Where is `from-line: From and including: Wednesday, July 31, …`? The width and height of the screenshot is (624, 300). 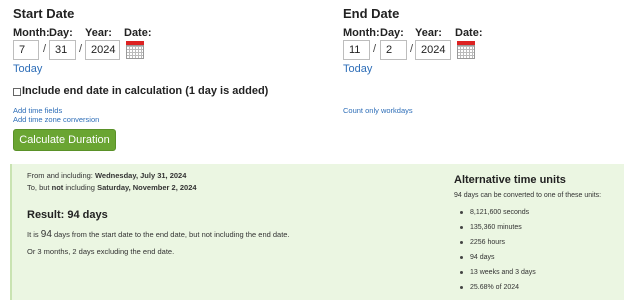 from-line: From and including: Wednesday, July 31, … is located at coordinates (106, 175).